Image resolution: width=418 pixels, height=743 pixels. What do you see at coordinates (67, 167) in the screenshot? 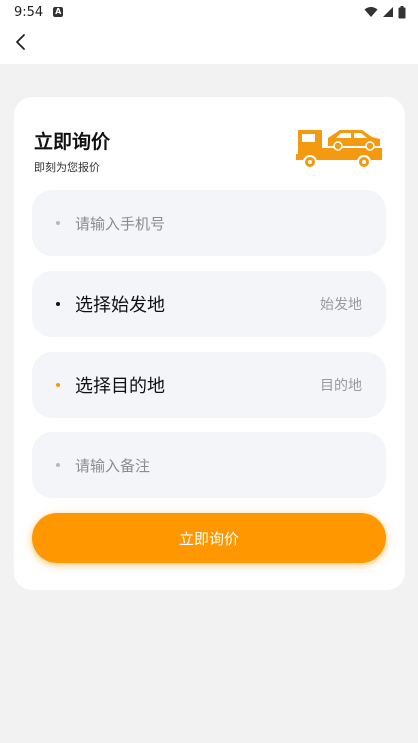
I see `card-subtitle: 即刻为您报价` at bounding box center [67, 167].